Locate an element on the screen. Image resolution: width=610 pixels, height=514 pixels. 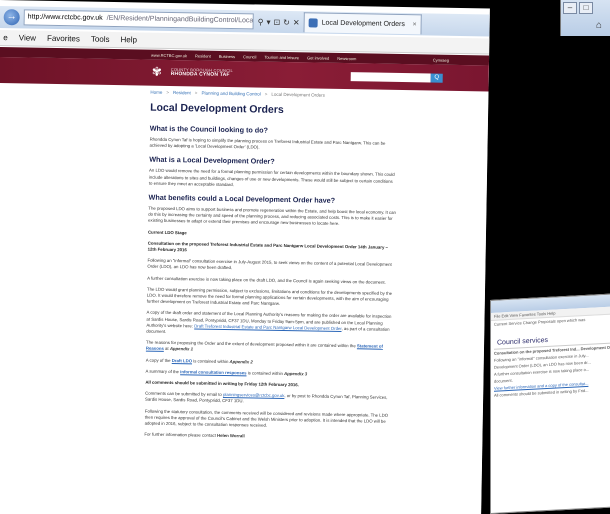
lock-icon: ⊡ is located at coordinates (276, 21).